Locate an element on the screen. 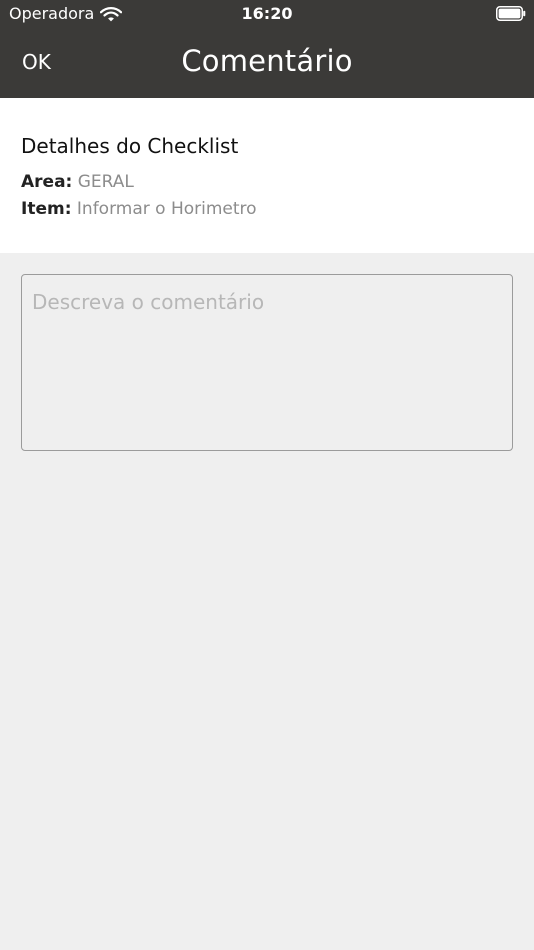 The width and height of the screenshot is (534, 950). area-label: Area: is located at coordinates (47, 182).